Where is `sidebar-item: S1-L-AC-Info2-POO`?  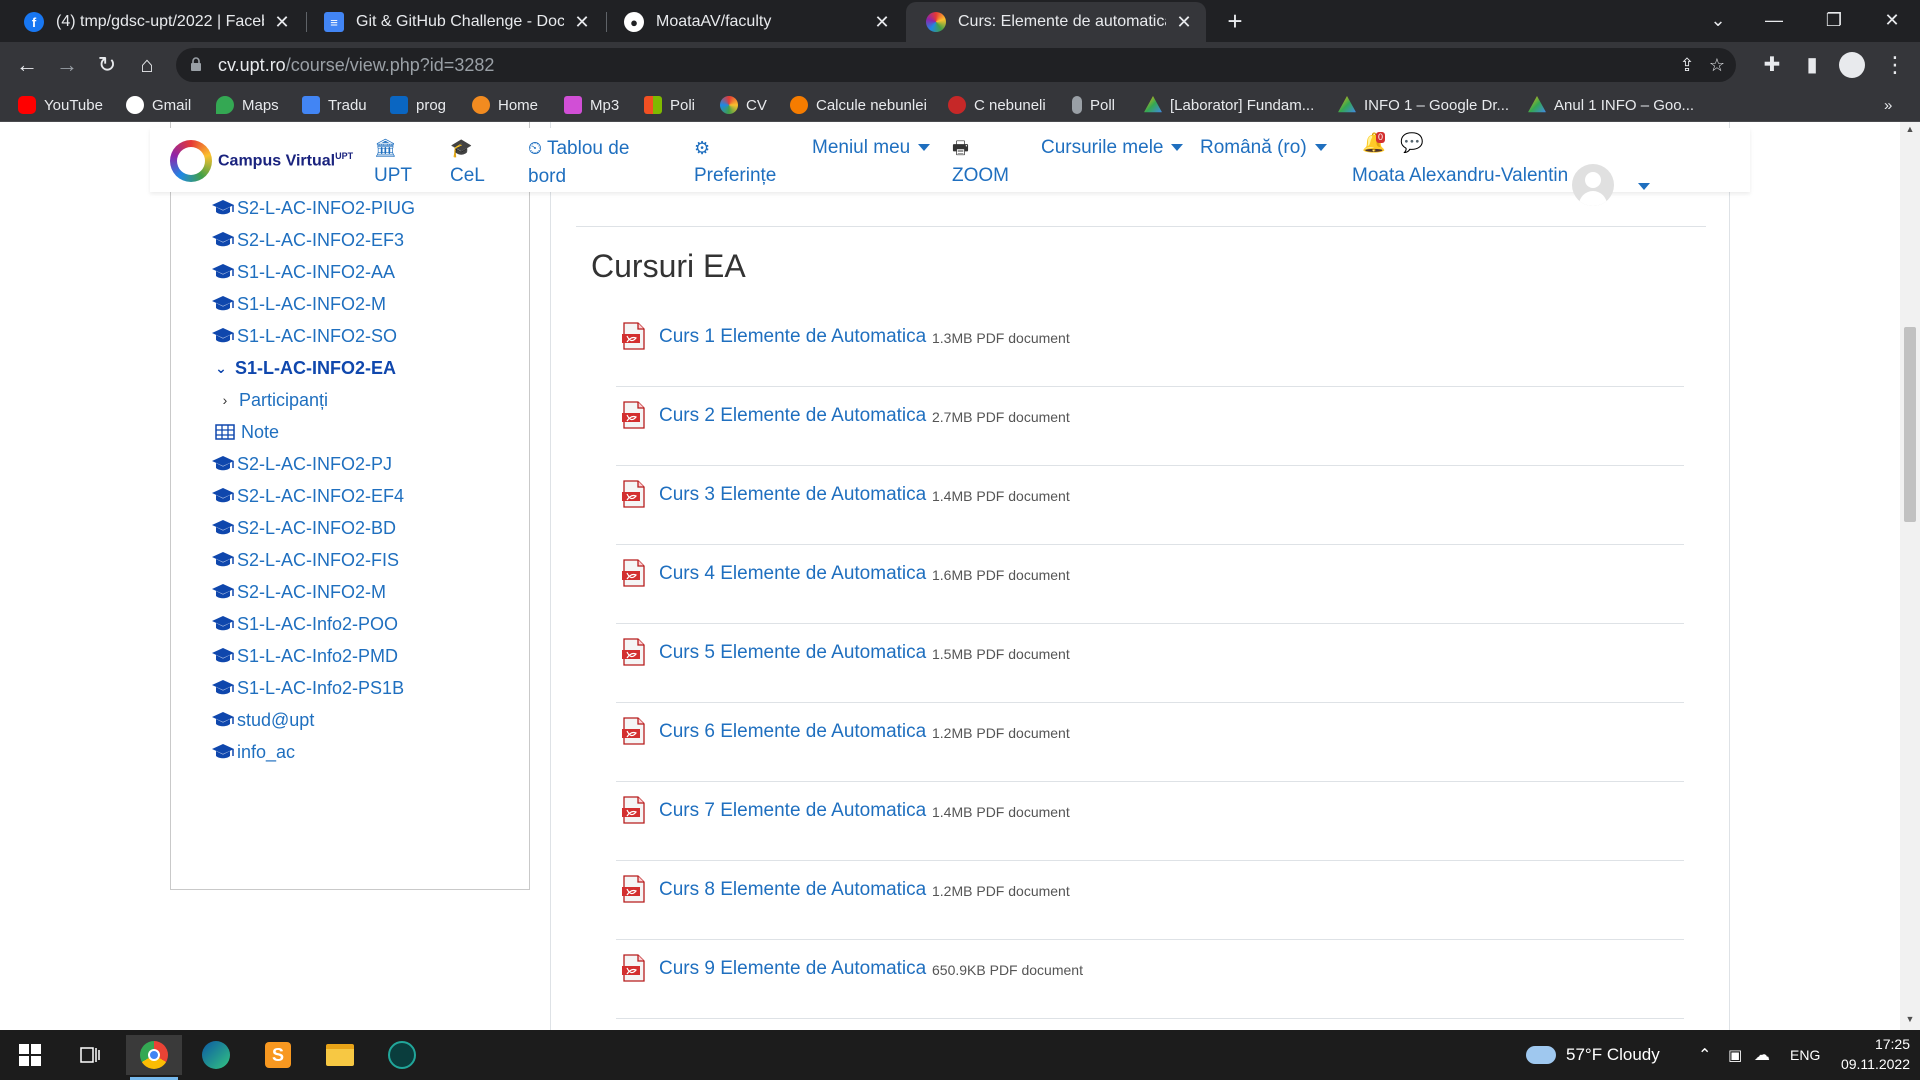 sidebar-item: S1-L-AC-Info2-POO is located at coordinates (304, 624).